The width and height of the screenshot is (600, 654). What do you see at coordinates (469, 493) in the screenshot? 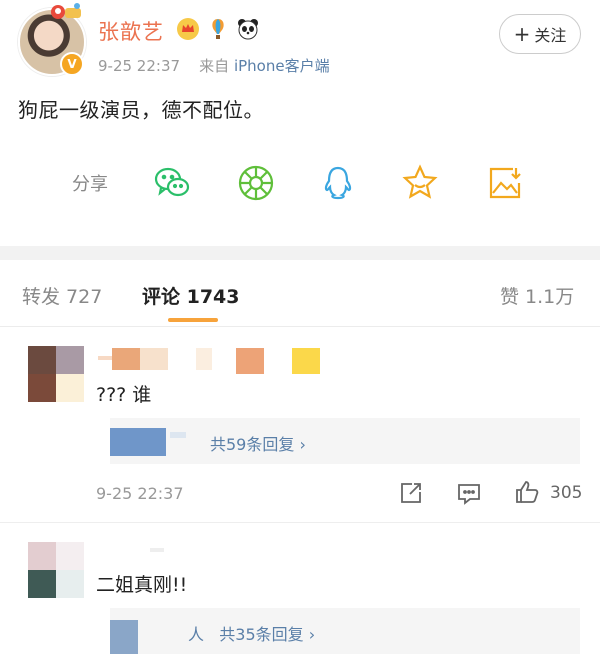
I see `reply-comment-icon` at bounding box center [469, 493].